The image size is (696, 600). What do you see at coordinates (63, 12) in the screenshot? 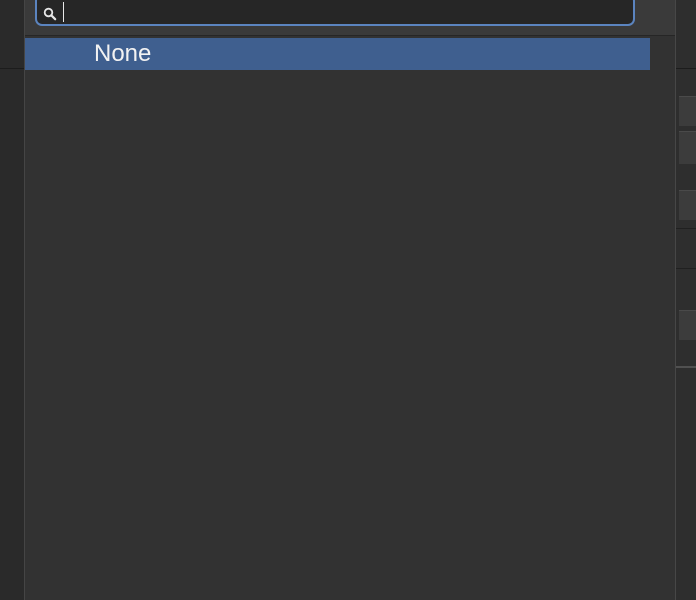
I see `text-caret` at bounding box center [63, 12].